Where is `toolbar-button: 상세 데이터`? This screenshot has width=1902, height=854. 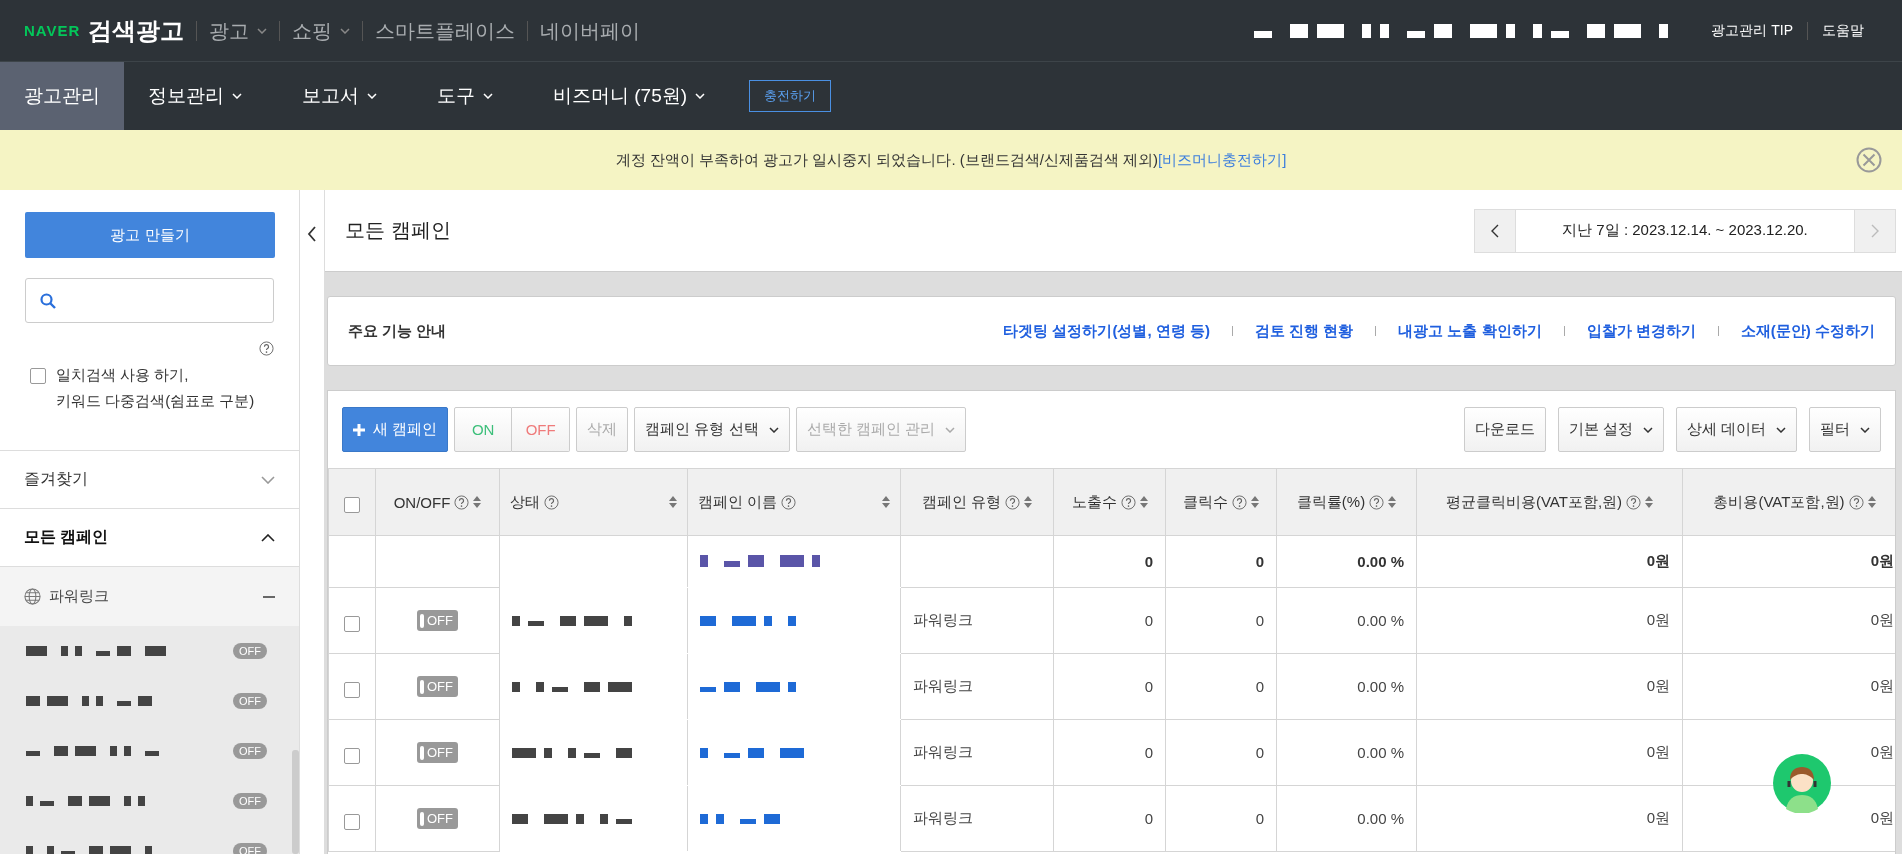 toolbar-button: 상세 데이터 is located at coordinates (1736, 429).